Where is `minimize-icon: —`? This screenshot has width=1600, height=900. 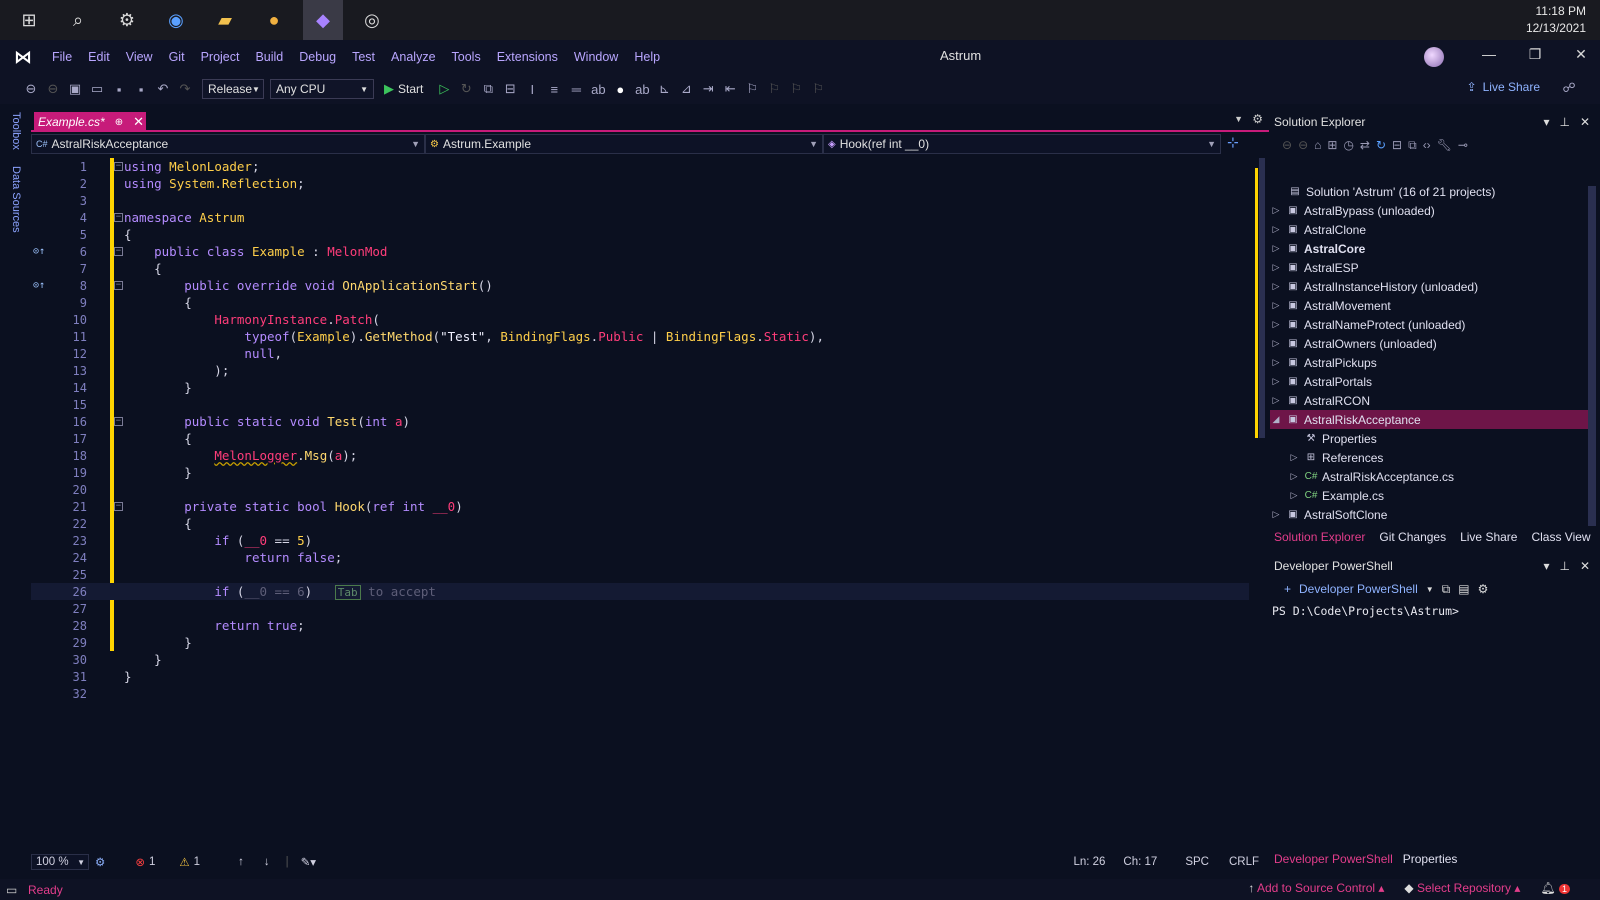 minimize-icon: — is located at coordinates (1489, 54).